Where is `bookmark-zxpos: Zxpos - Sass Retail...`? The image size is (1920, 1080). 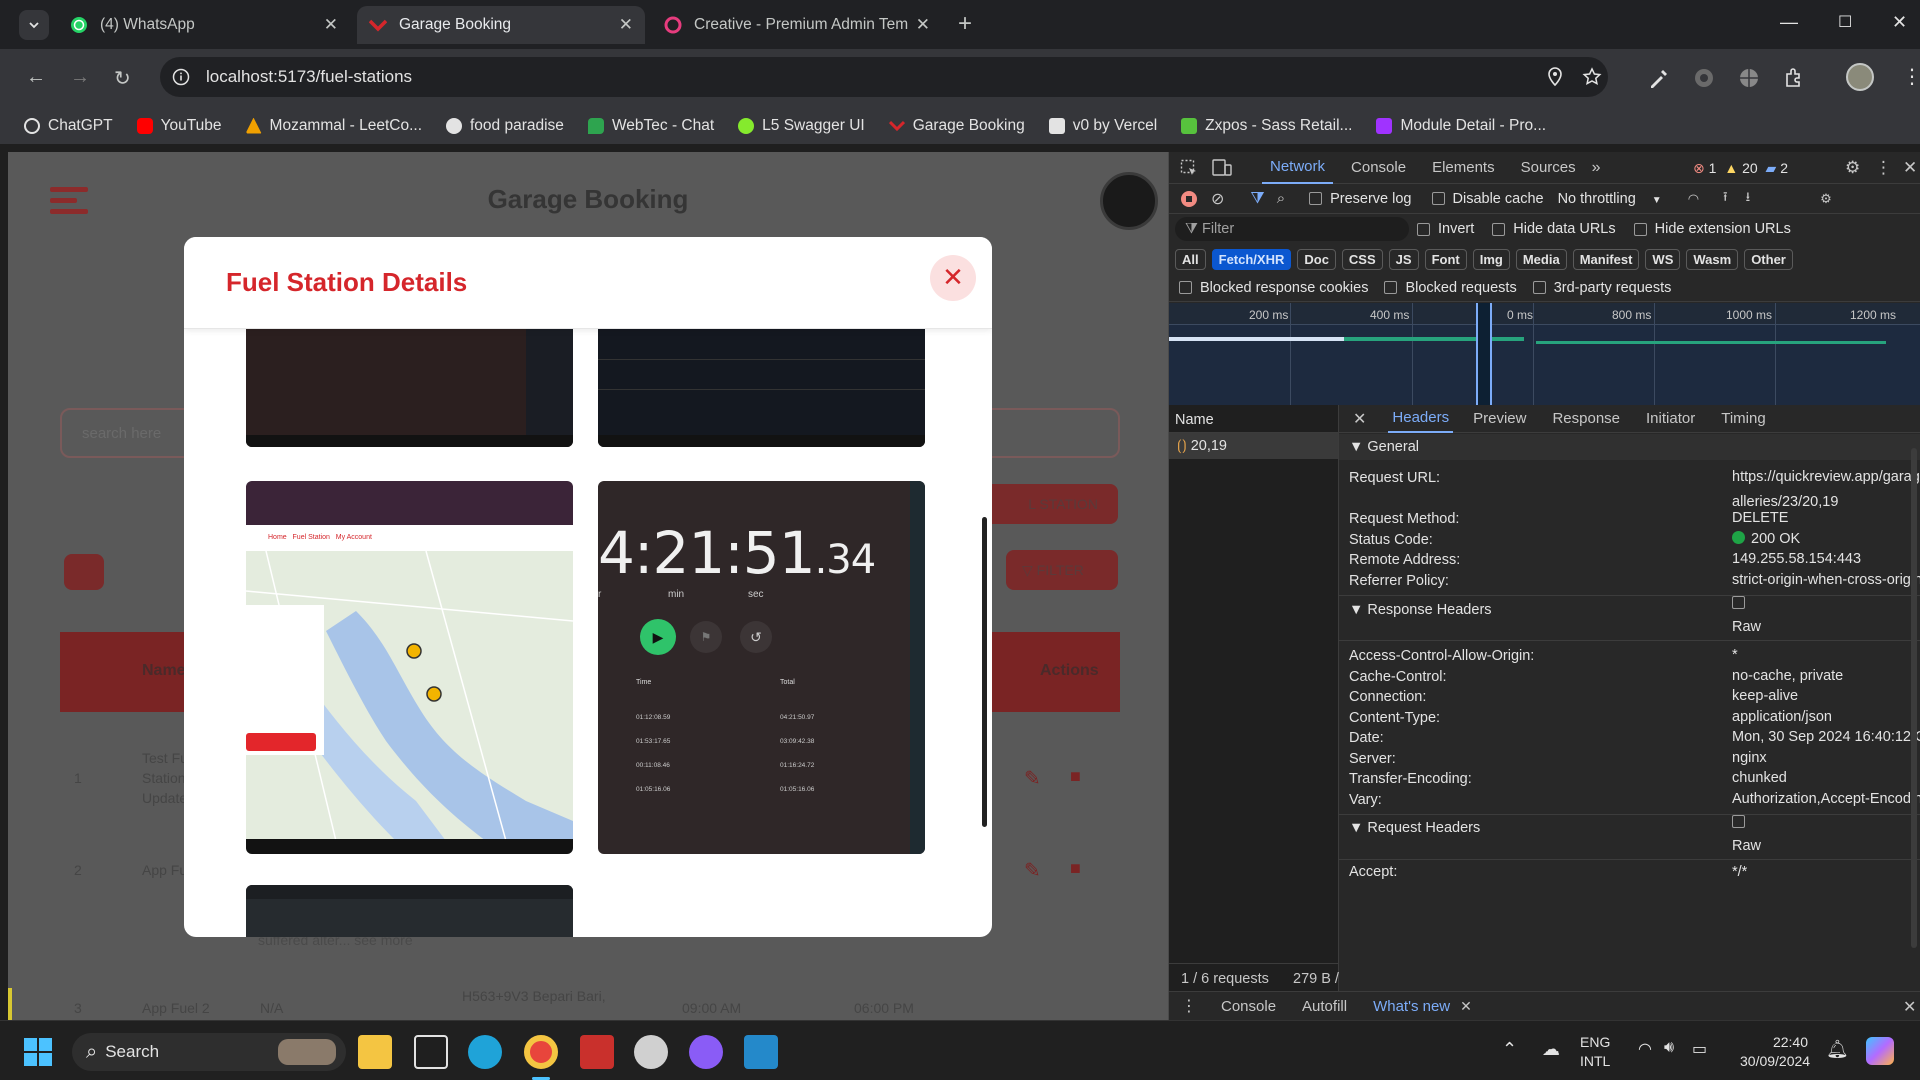 bookmark-zxpos: Zxpos - Sass Retail... is located at coordinates (1266, 126).